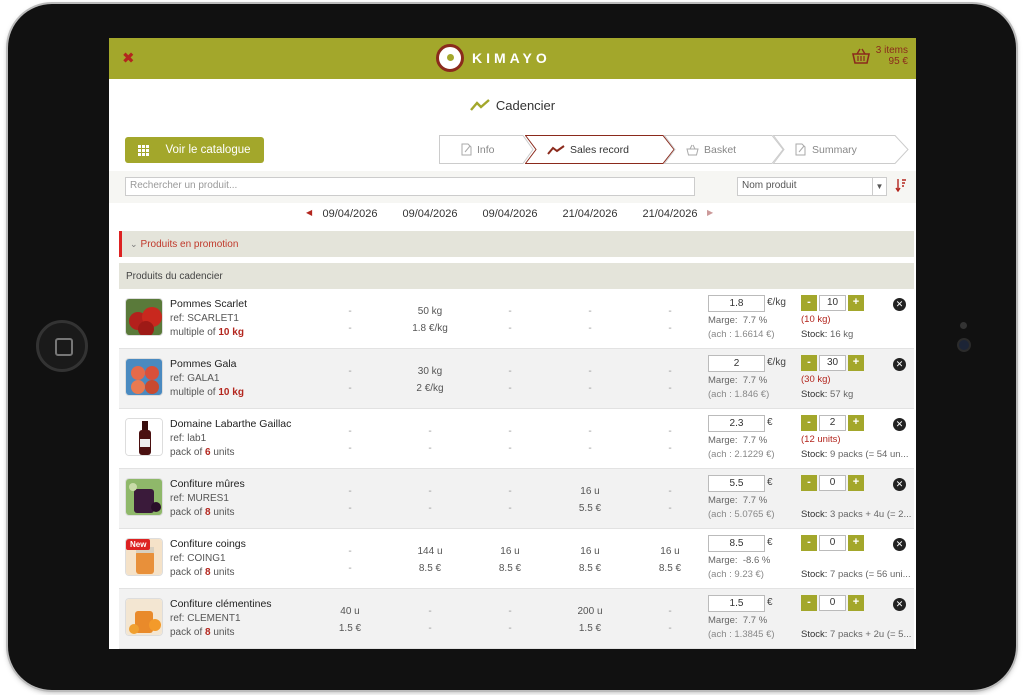 The height and width of the screenshot is (695, 1024). Describe the element at coordinates (736, 363) in the screenshot. I see `price-input: 2` at that location.